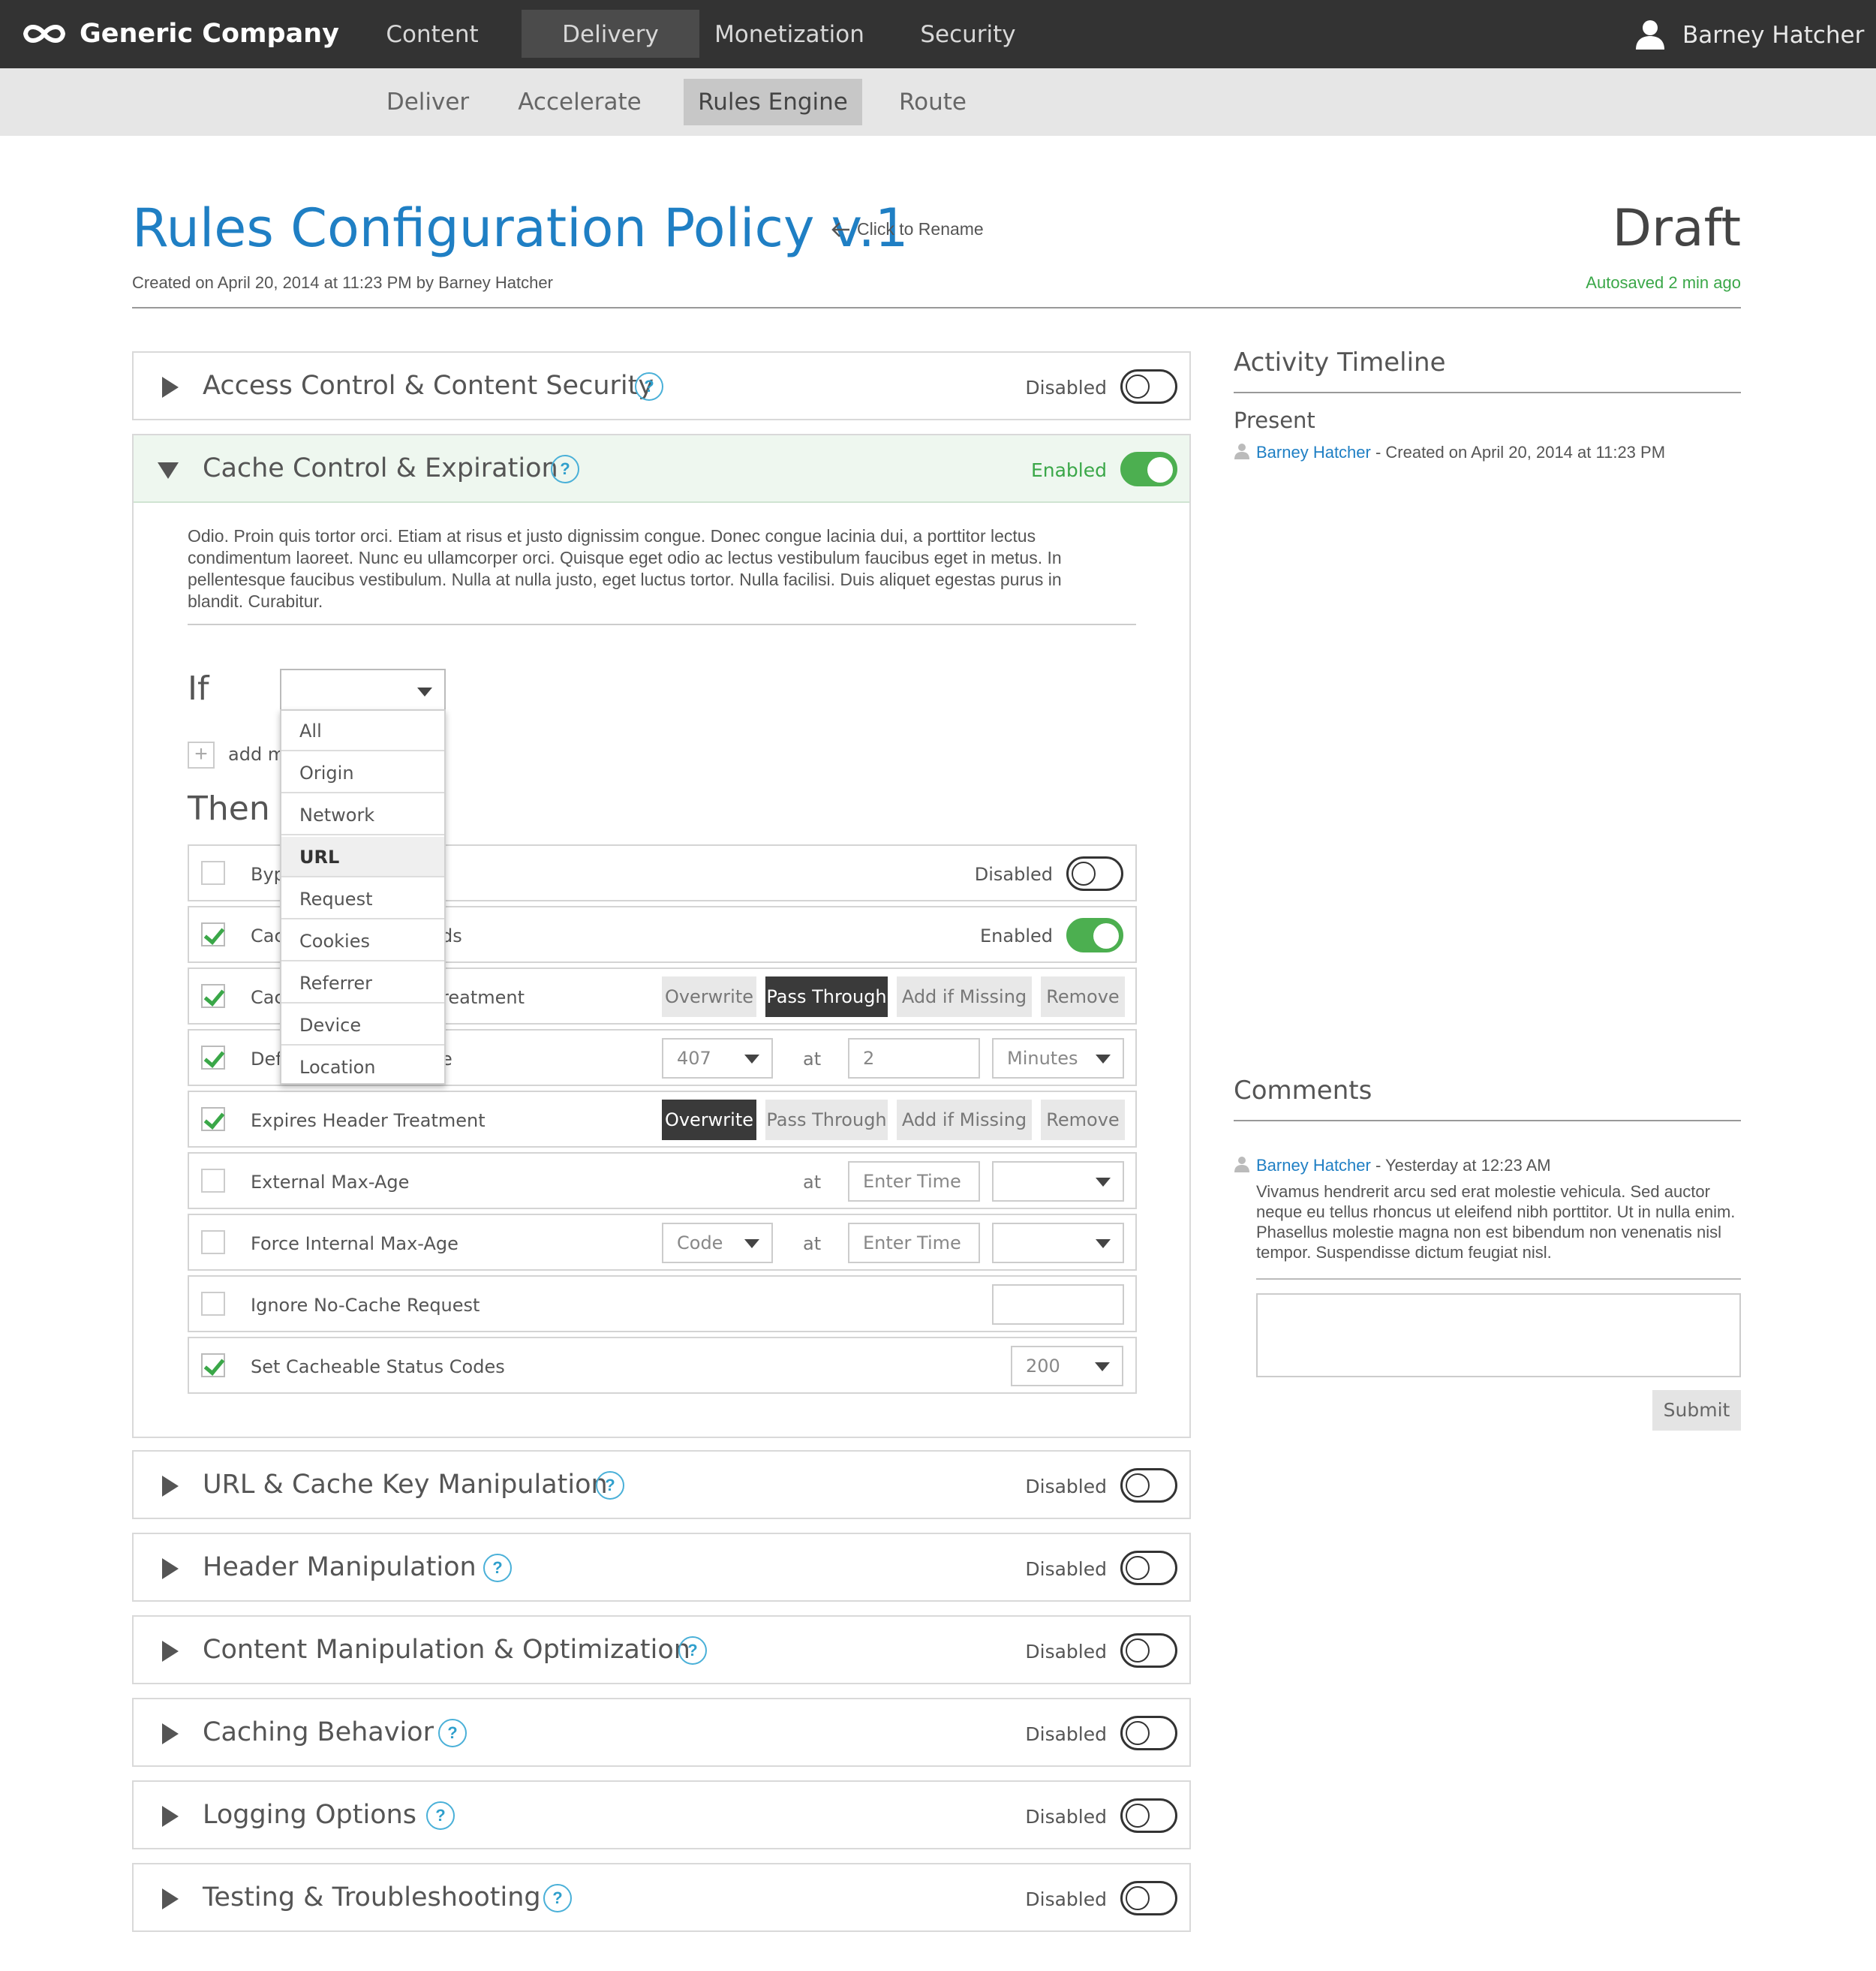 This screenshot has height=1971, width=1876. What do you see at coordinates (661, 1484) in the screenshot?
I see `section-url-cache-key: URL & Cache Key Manipulation ? Disabled` at bounding box center [661, 1484].